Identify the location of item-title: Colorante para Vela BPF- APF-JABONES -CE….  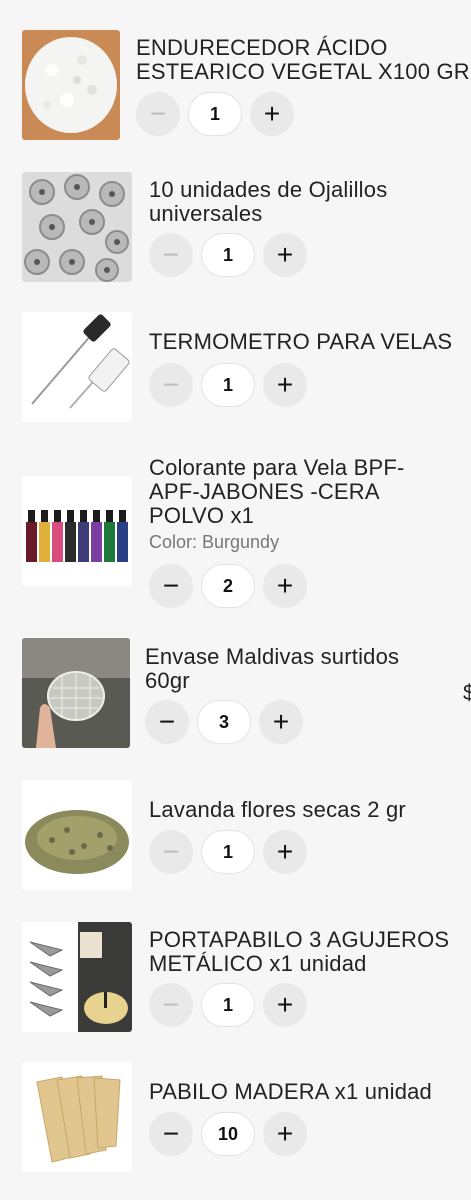
(277, 491).